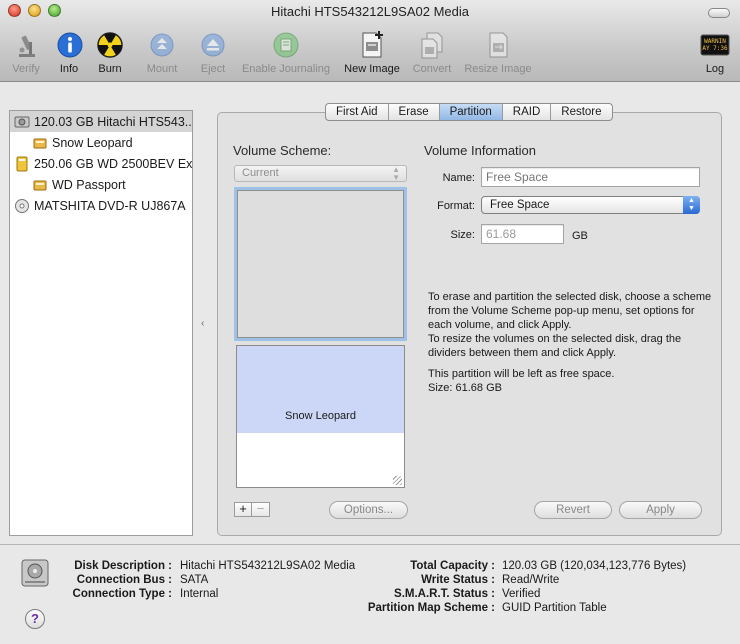  Describe the element at coordinates (22, 205) in the screenshot. I see `dvd-drive-icon` at that location.